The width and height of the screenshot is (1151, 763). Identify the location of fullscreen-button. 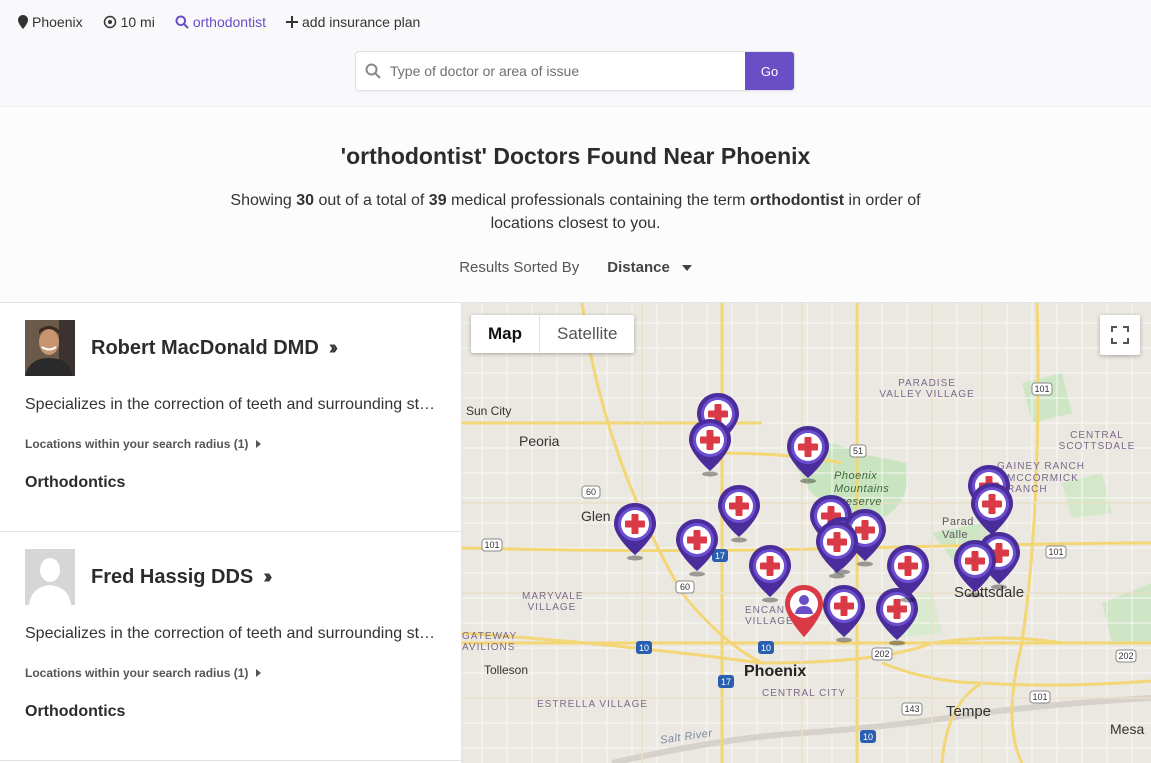
(1120, 335).